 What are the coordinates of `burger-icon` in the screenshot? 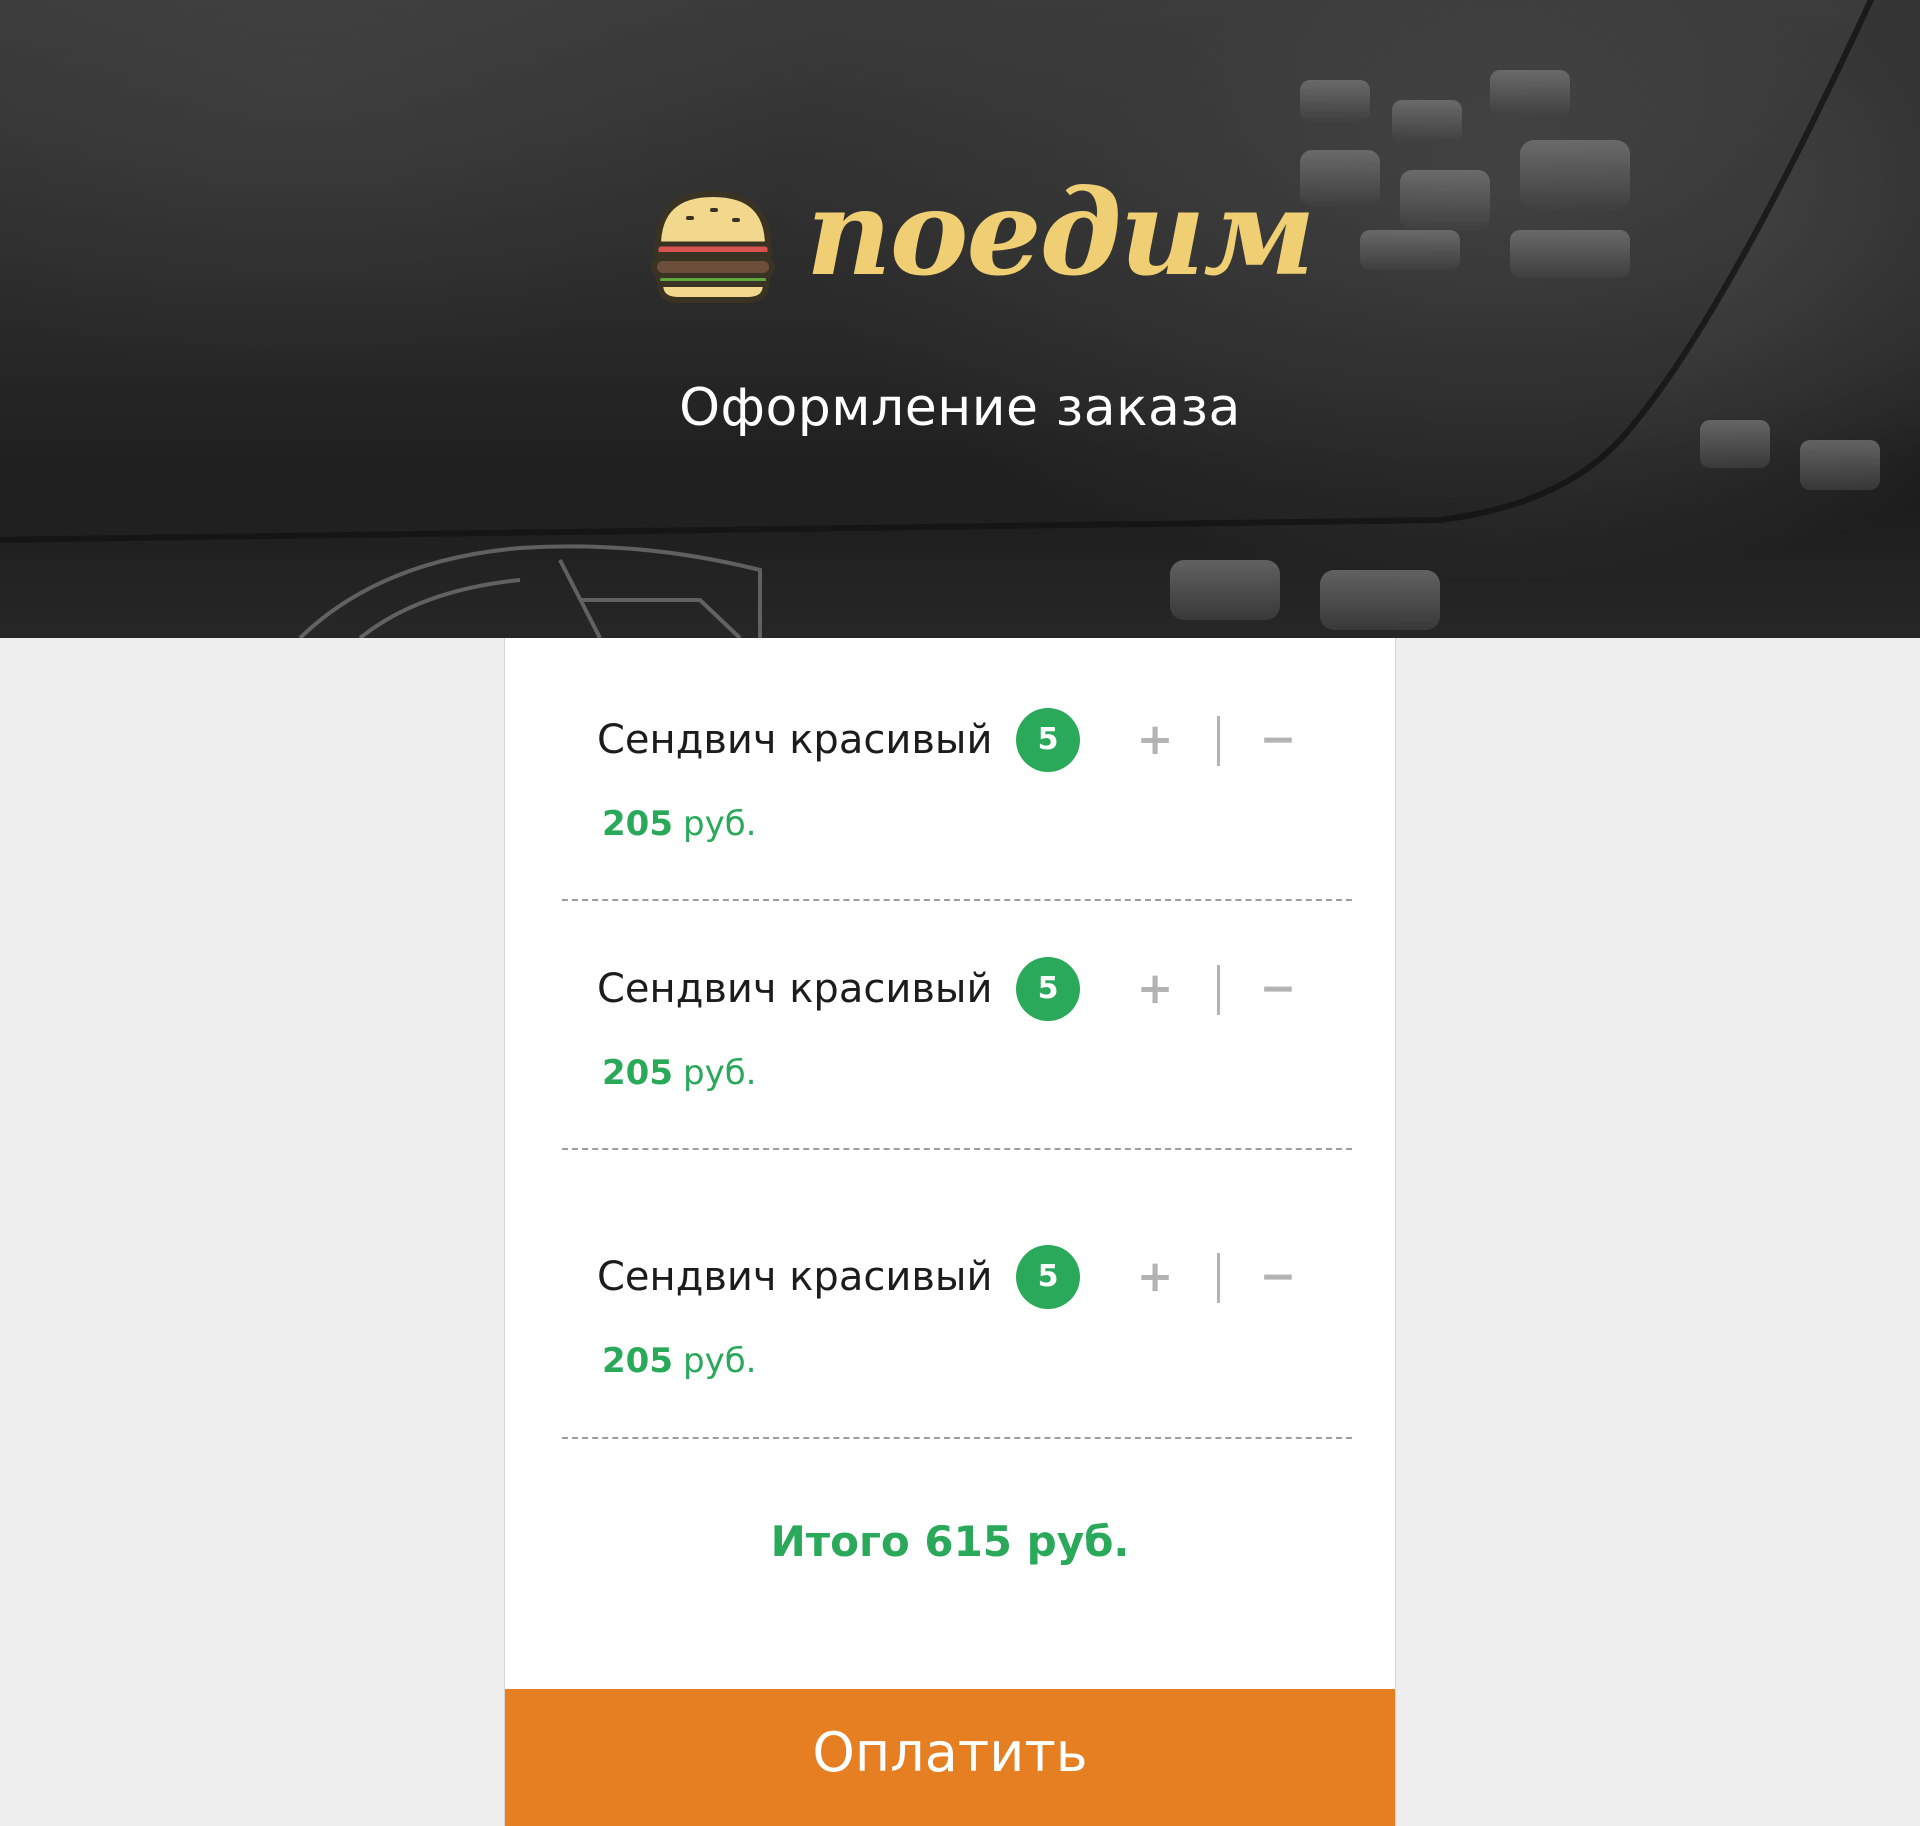 It's located at (713, 247).